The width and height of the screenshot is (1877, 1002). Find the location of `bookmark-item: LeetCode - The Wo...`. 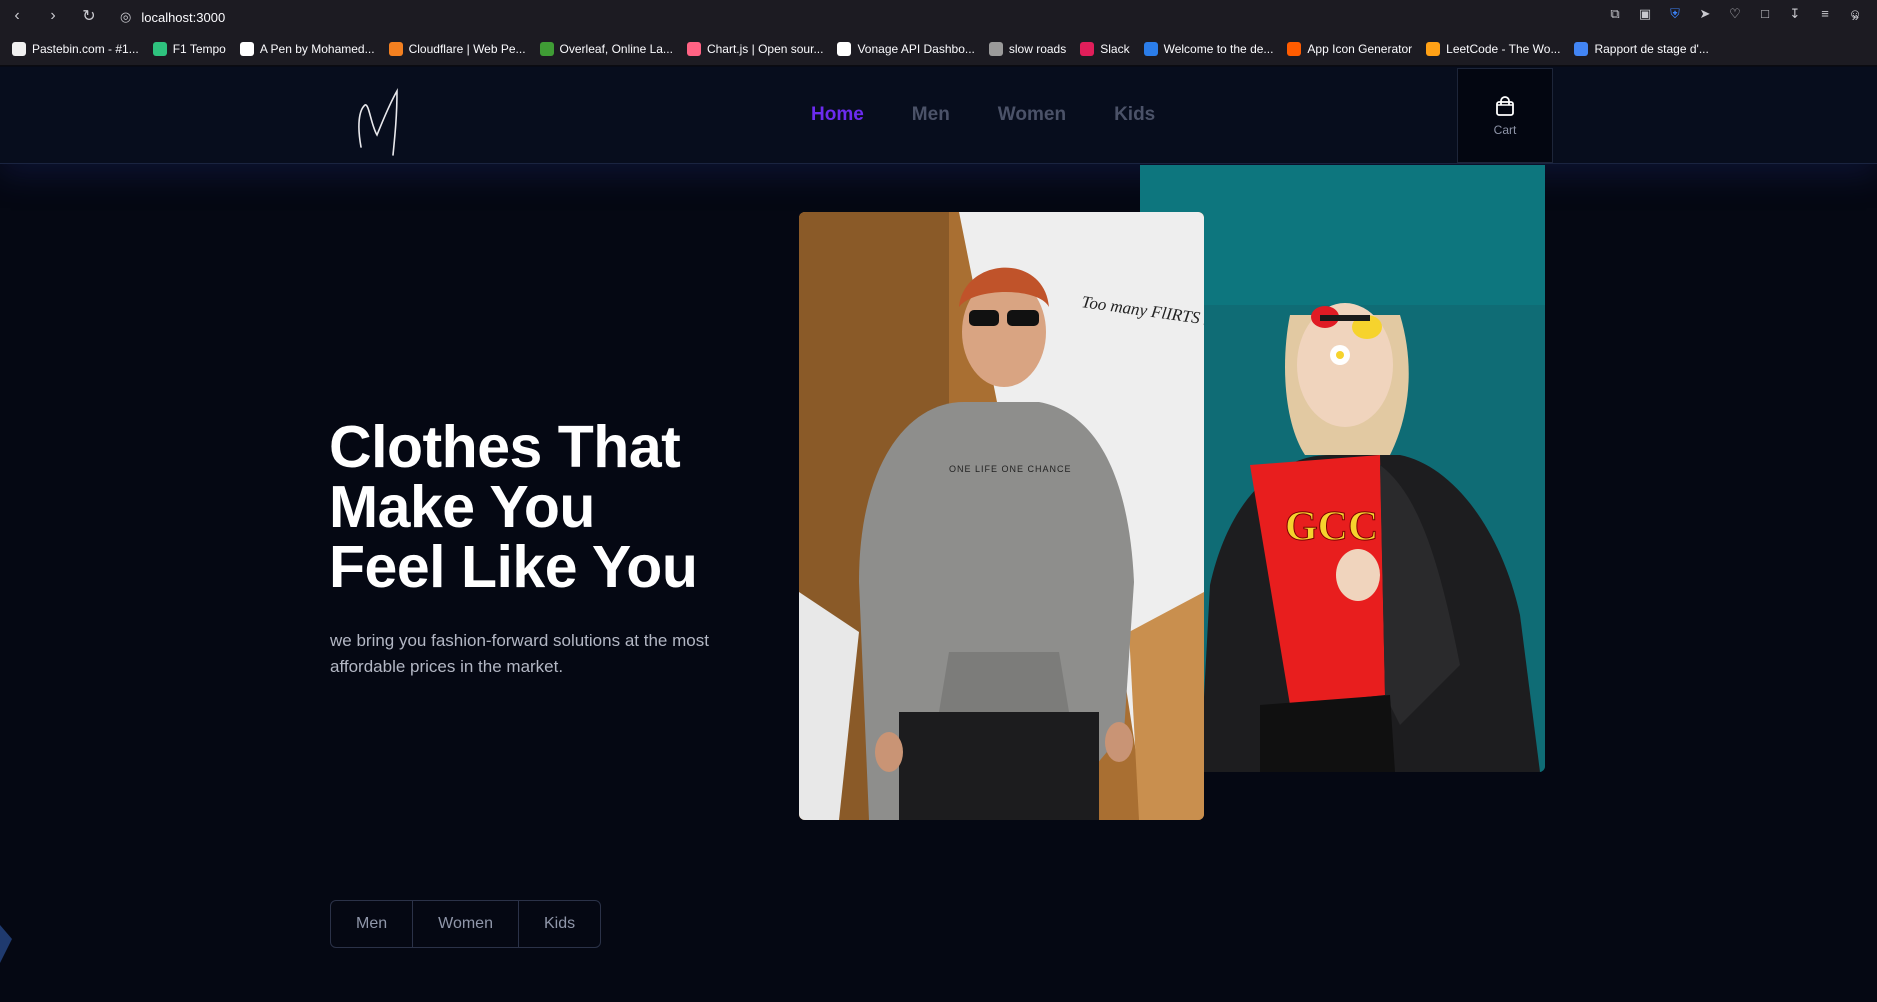

bookmark-item: LeetCode - The Wo... is located at coordinates (1493, 49).